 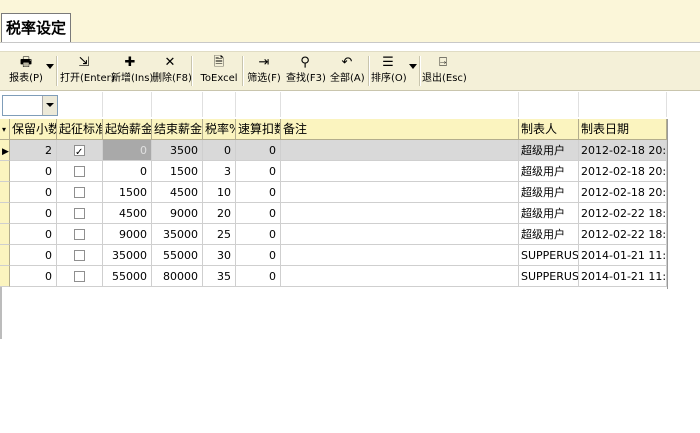 What do you see at coordinates (623, 255) in the screenshot?
I see `cell-date: 2014-01-21 11:01:14` at bounding box center [623, 255].